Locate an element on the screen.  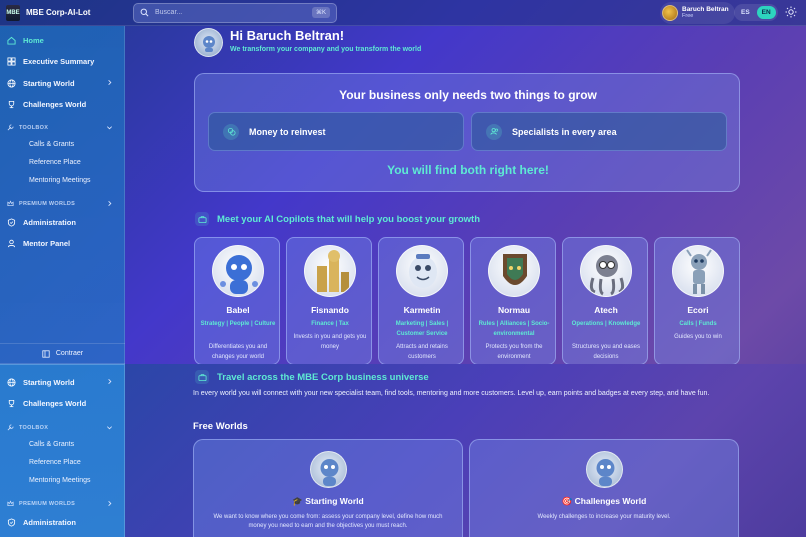
world-title-text: Challenges World is located at coordinates (610, 501).